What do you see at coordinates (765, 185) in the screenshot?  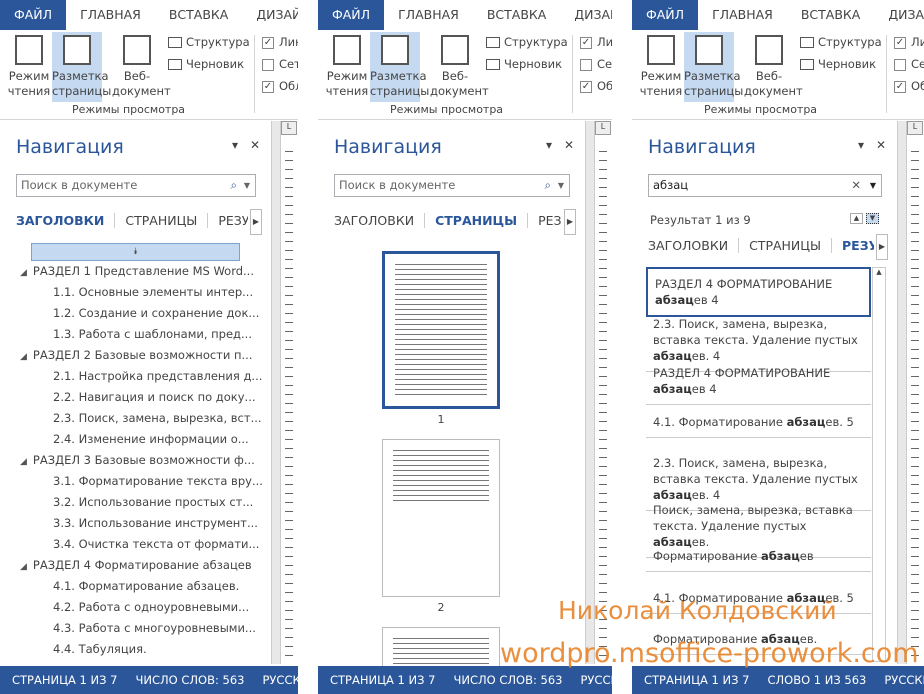 I see `search-input: абзац ✕ ▼` at bounding box center [765, 185].